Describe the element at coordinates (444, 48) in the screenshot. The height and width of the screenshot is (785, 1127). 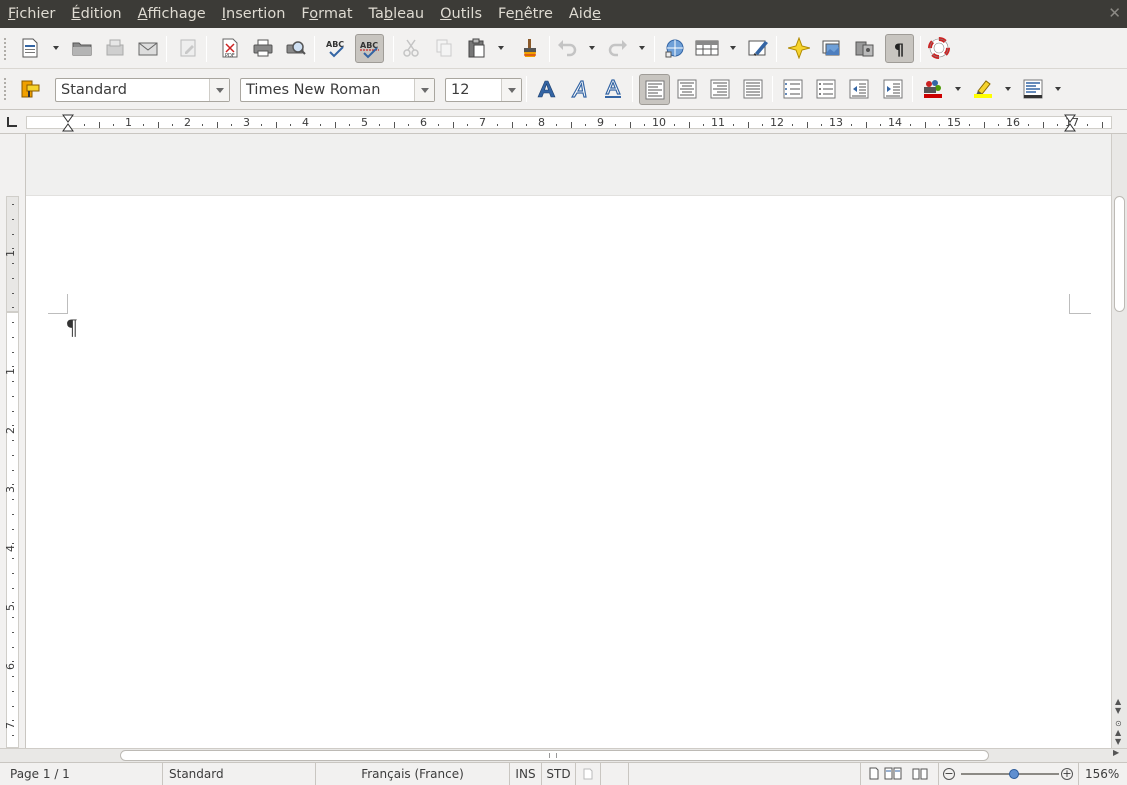
I see `copy-icon` at that location.